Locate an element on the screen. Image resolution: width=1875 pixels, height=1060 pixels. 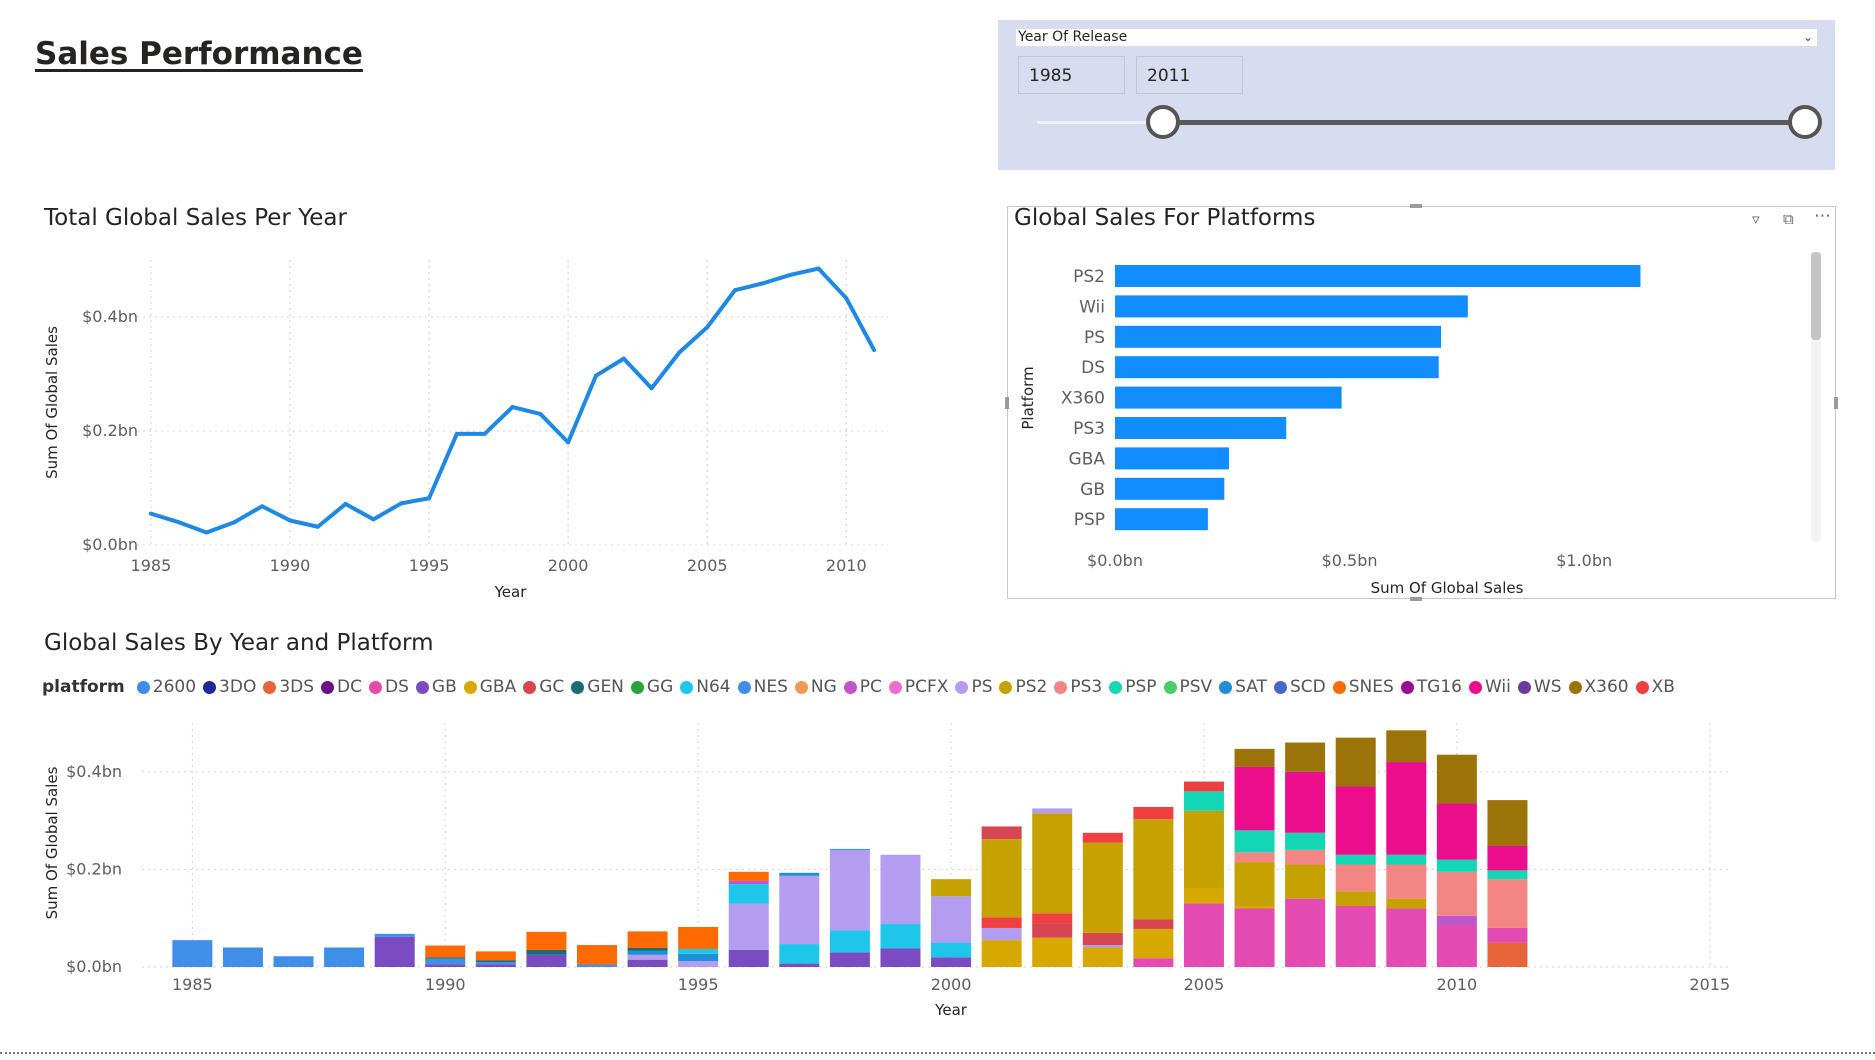
legend-label: 3DS is located at coordinates (297, 687).